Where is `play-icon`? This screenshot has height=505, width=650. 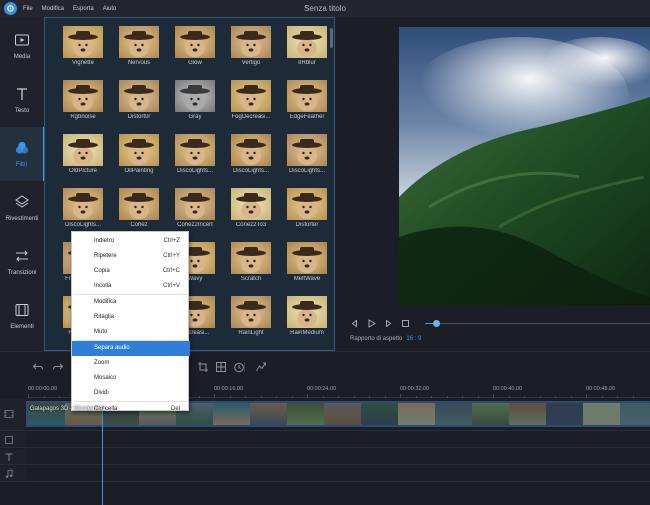 play-icon is located at coordinates (371, 323).